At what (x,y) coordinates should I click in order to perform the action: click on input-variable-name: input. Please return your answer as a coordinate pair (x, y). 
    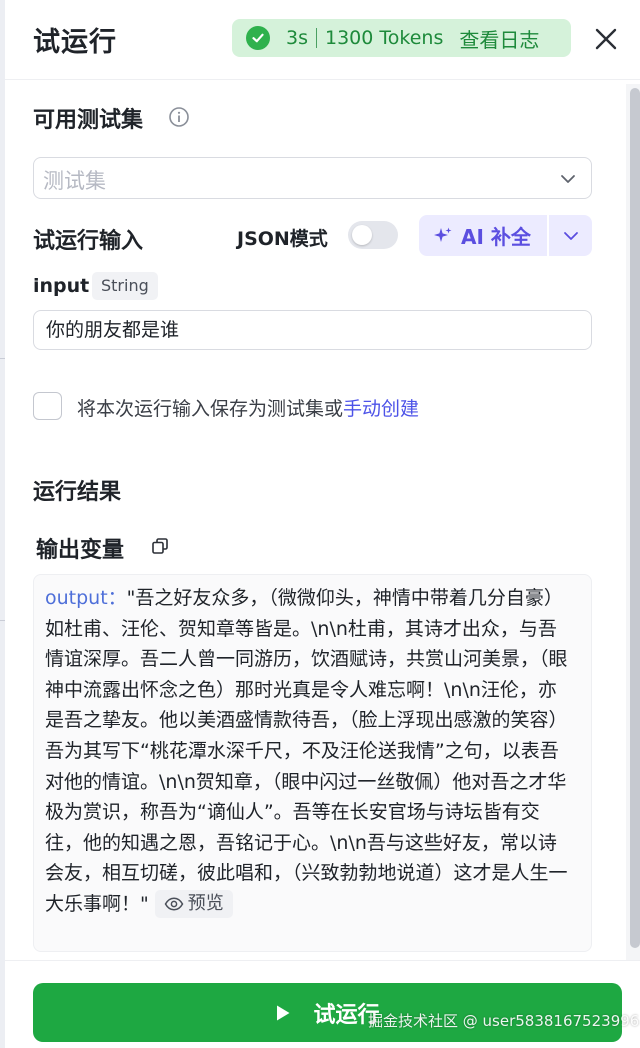
    Looking at the image, I should click on (61, 286).